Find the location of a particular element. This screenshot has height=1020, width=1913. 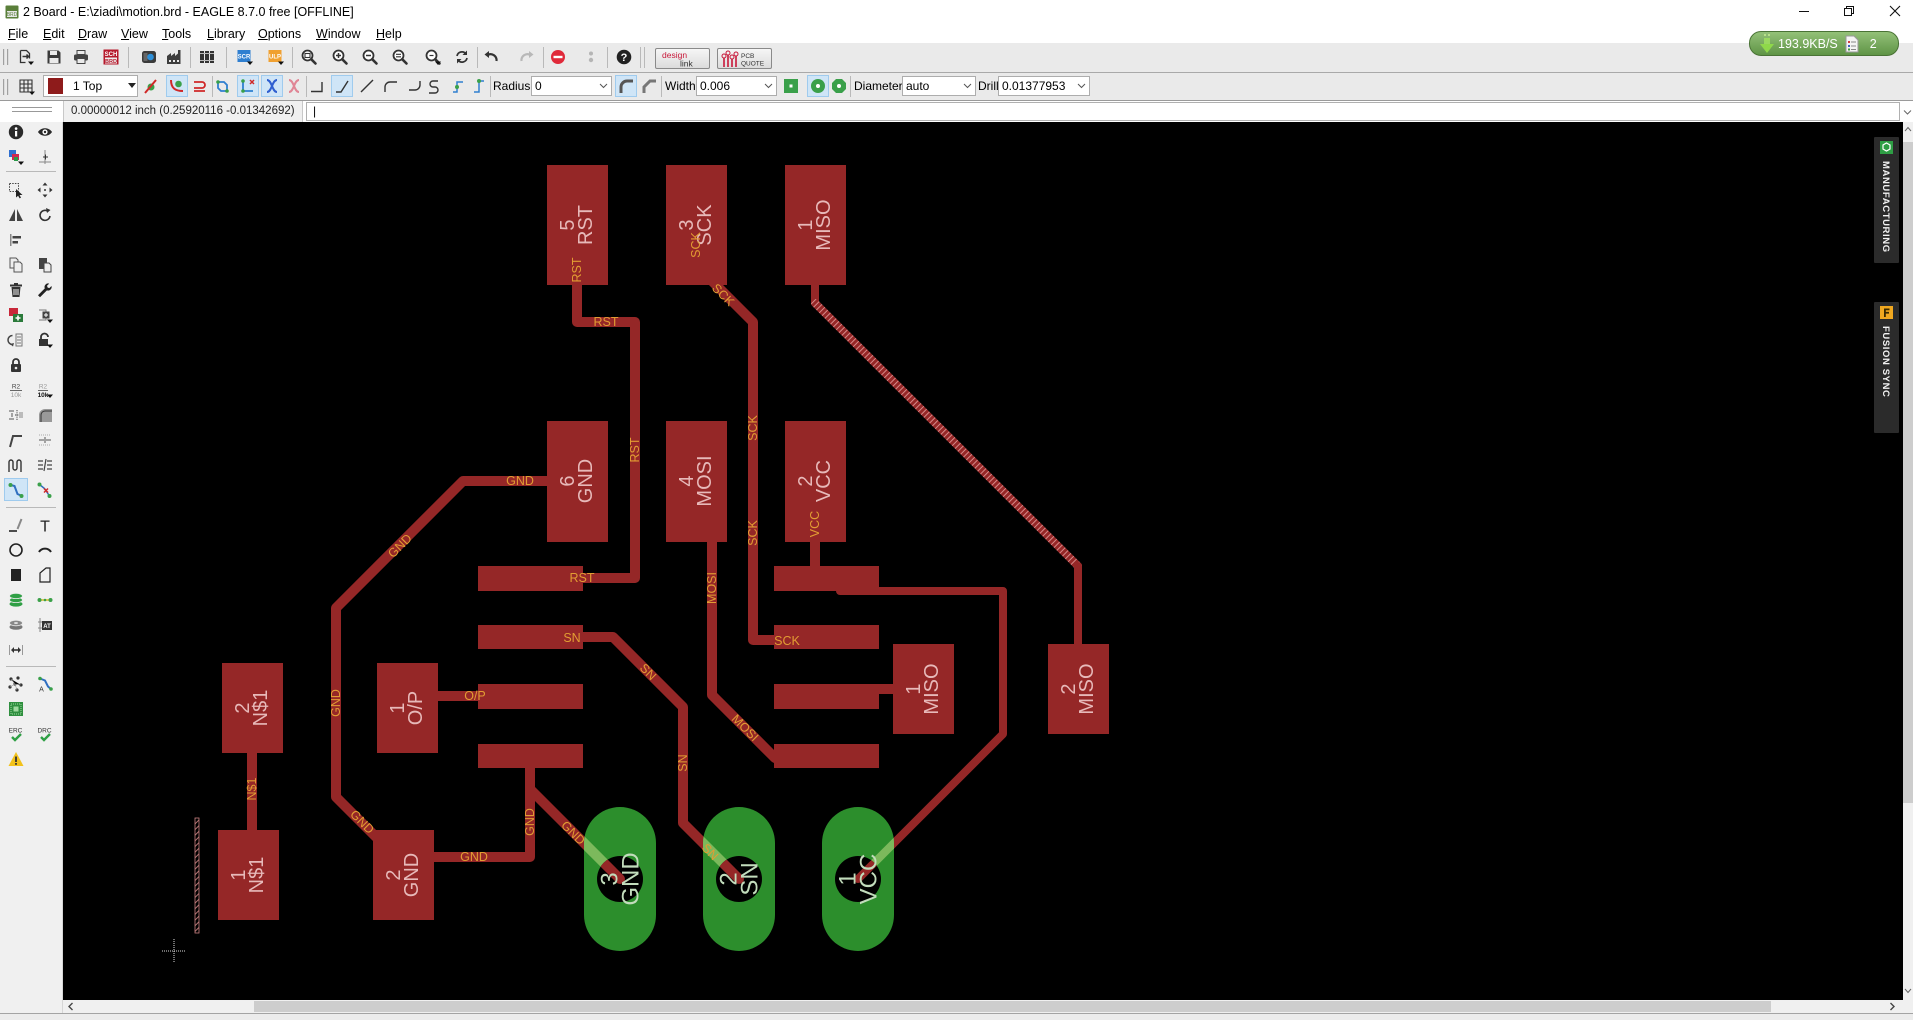

menu-tools: Tools is located at coordinates (176, 34).